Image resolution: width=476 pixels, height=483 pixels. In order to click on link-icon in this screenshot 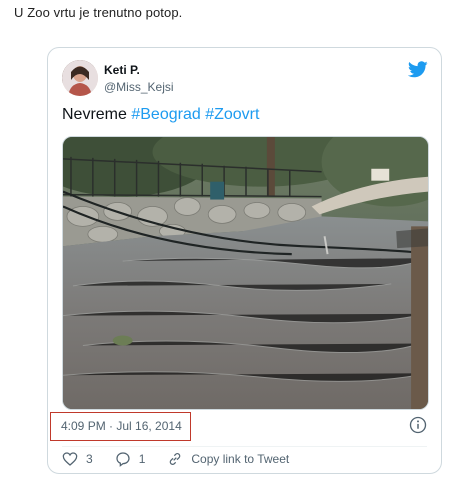, I will do `click(175, 459)`.